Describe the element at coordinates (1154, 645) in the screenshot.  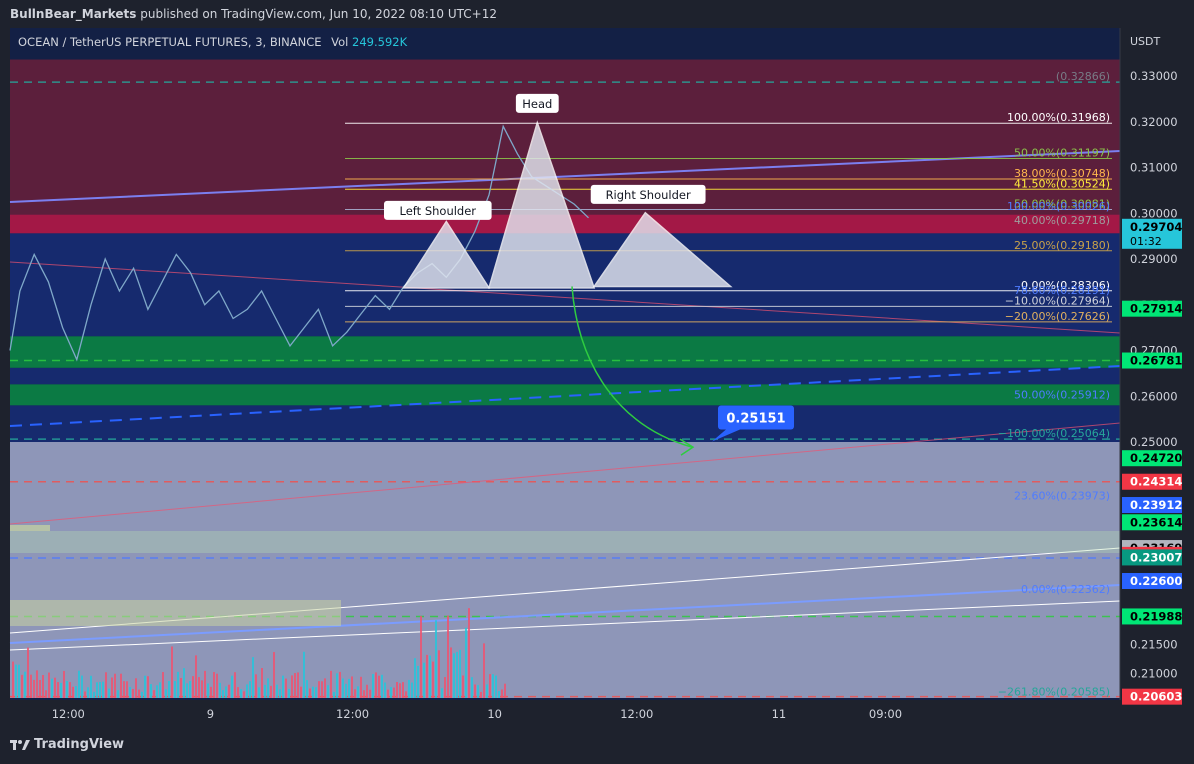
I see `price-tick-9: 0.21500` at that location.